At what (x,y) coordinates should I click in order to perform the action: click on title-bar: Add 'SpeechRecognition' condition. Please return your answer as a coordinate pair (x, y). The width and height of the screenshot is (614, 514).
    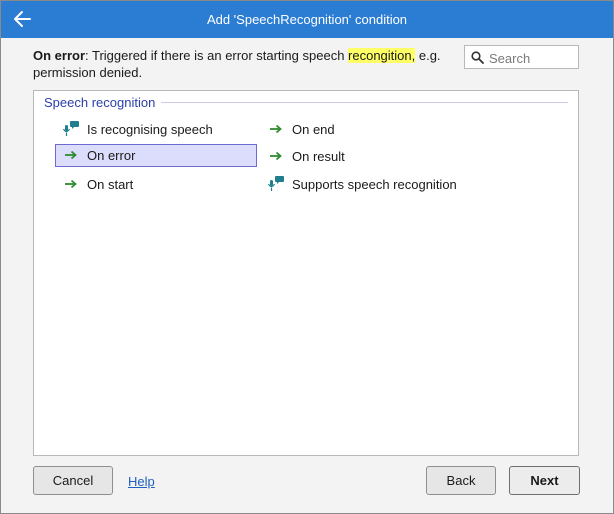
    Looking at the image, I should click on (307, 19).